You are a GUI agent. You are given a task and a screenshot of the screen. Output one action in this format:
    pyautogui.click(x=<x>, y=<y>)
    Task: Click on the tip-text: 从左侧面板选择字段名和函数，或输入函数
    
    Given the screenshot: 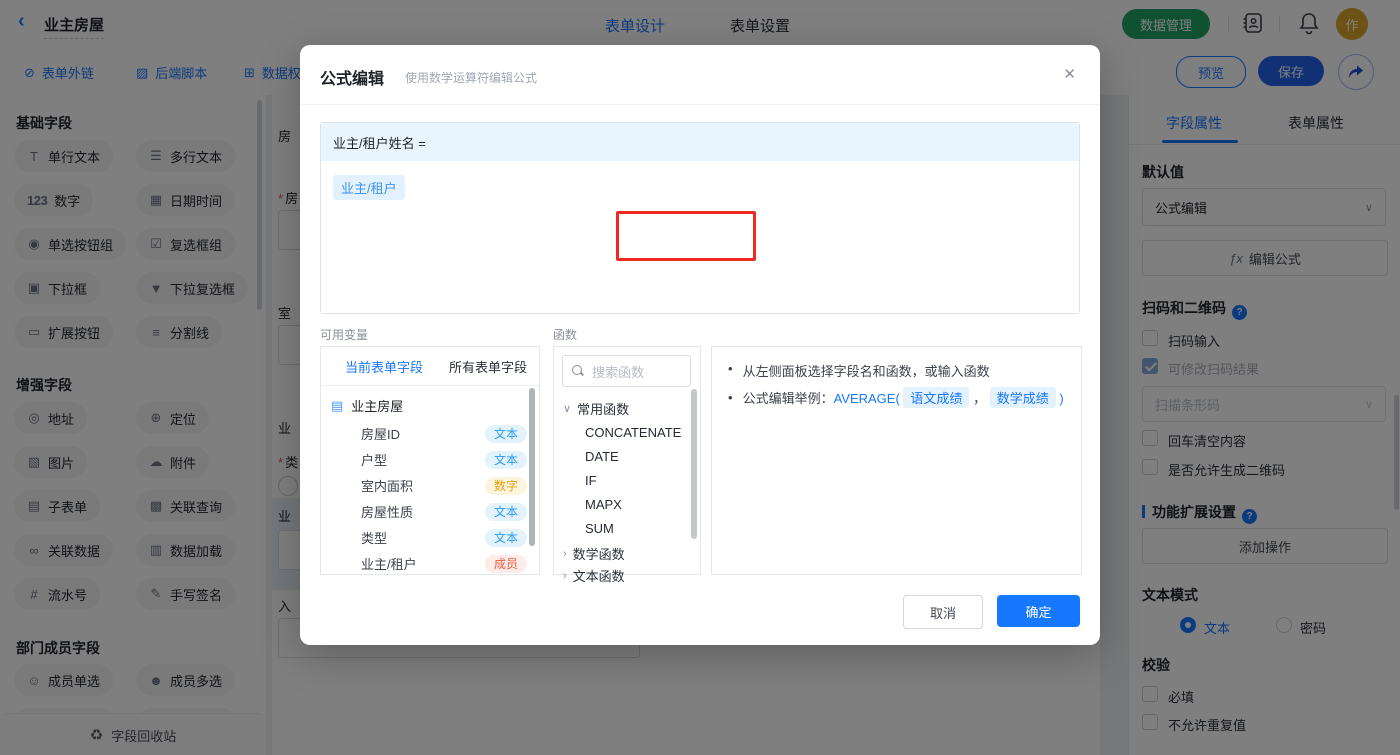 What is the action you would take?
    pyautogui.click(x=866, y=371)
    